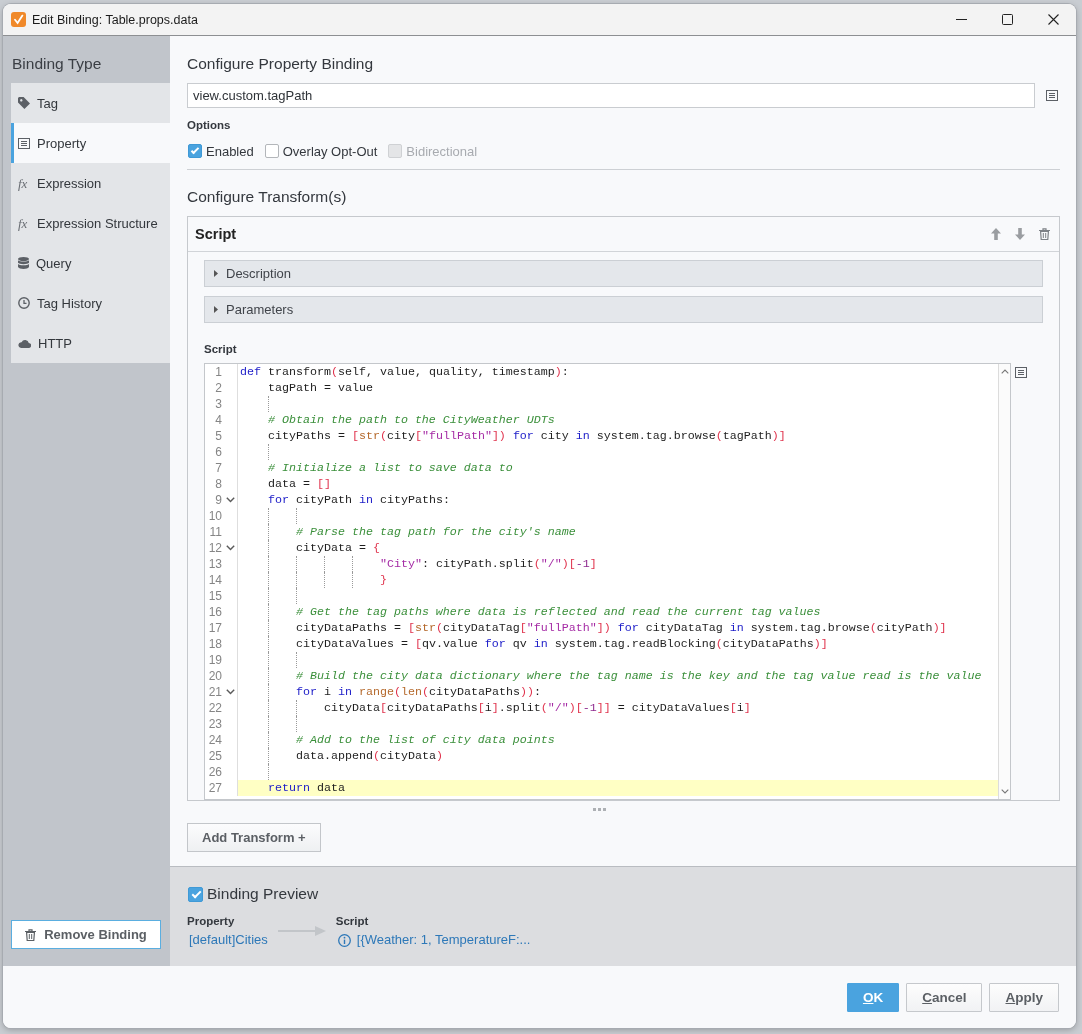 The height and width of the screenshot is (1034, 1082). I want to click on accordion-header: Description, so click(623, 273).